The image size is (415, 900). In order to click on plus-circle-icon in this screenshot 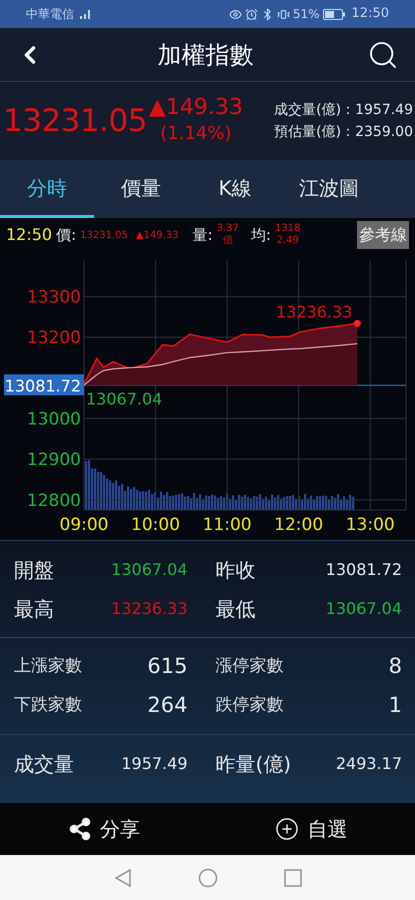, I will do `click(287, 829)`.